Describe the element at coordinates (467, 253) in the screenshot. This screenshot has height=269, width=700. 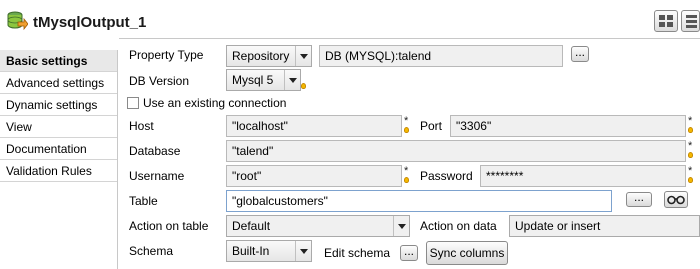
I see `sync-columns-button: Sync columns` at that location.